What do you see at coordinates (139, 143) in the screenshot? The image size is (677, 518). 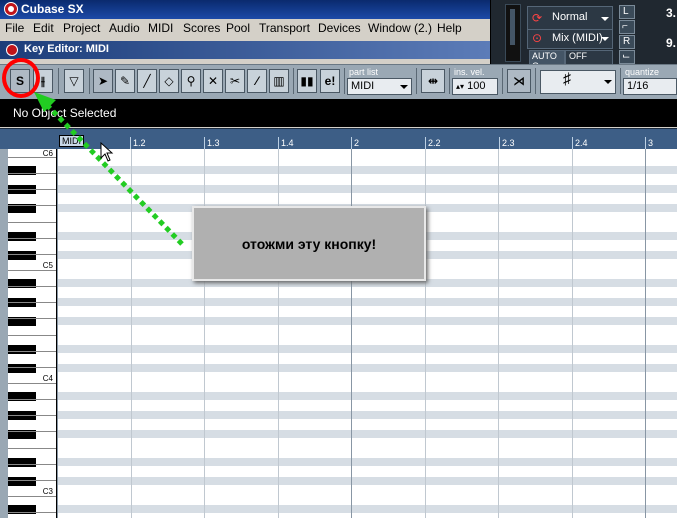 I see `ruler-label: 1.2` at bounding box center [139, 143].